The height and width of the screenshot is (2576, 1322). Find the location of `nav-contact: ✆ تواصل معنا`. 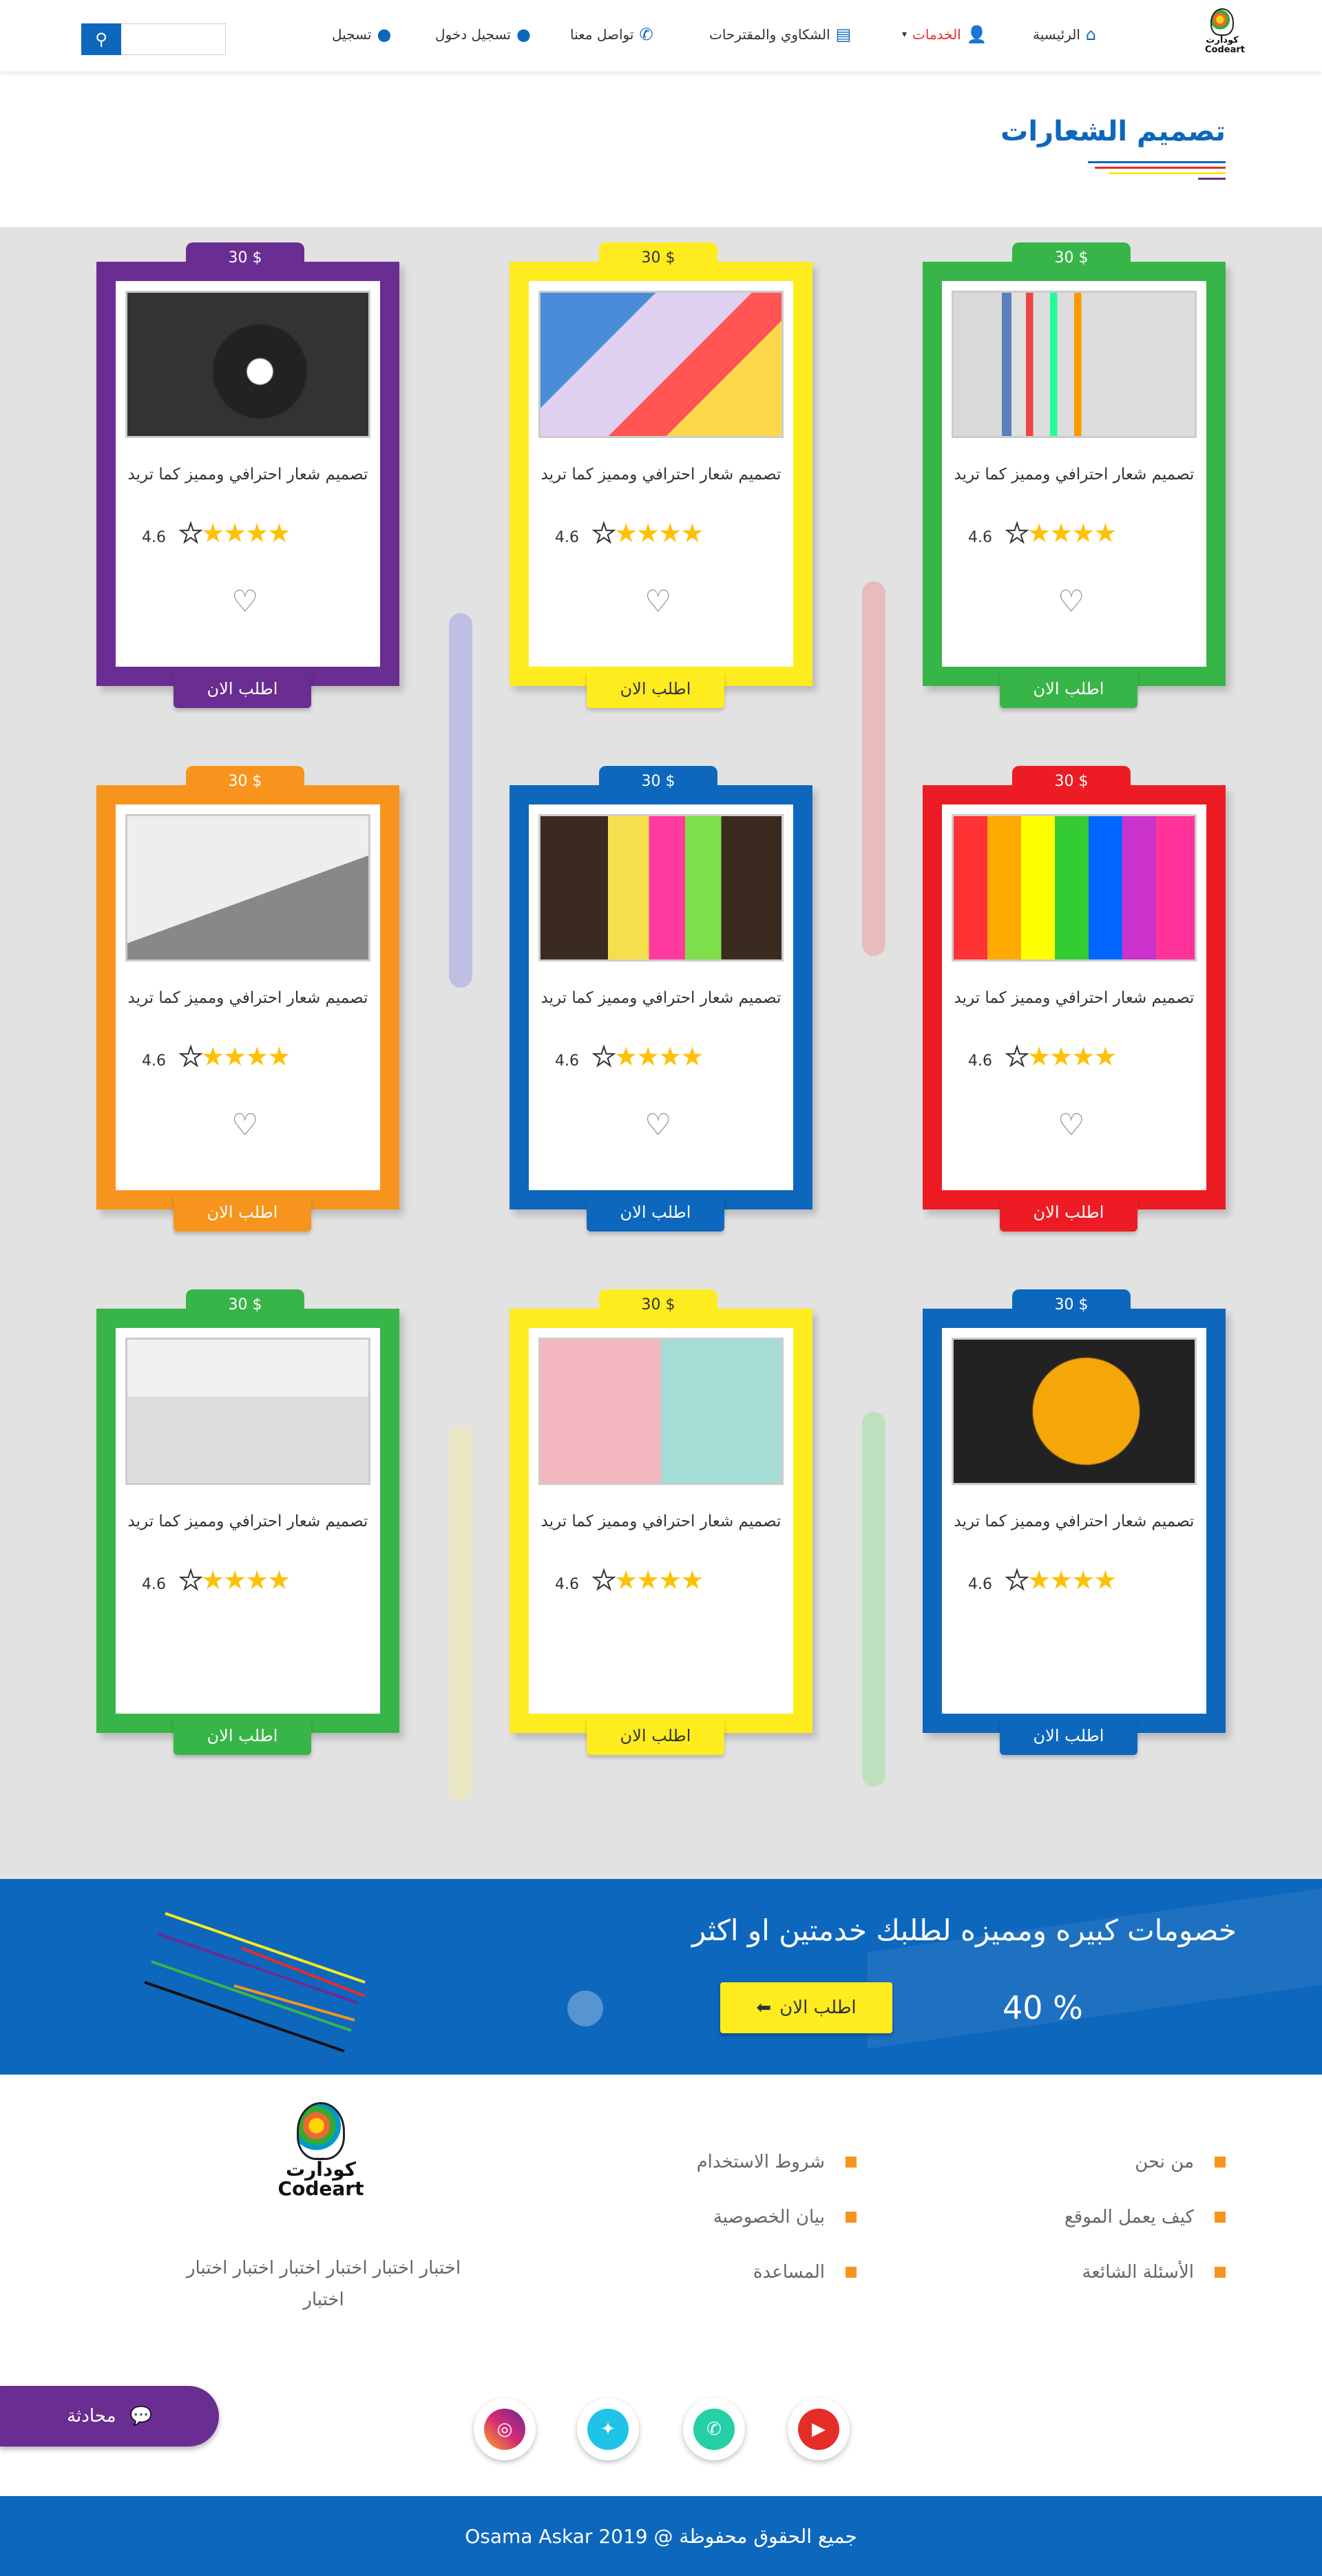

nav-contact: ✆ تواصل معنا is located at coordinates (611, 34).